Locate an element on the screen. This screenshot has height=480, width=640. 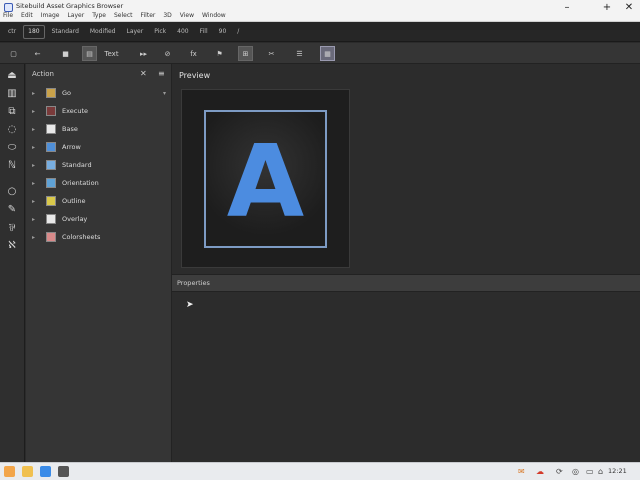
action-row: ▸ Standard is located at coordinates (100, 165).